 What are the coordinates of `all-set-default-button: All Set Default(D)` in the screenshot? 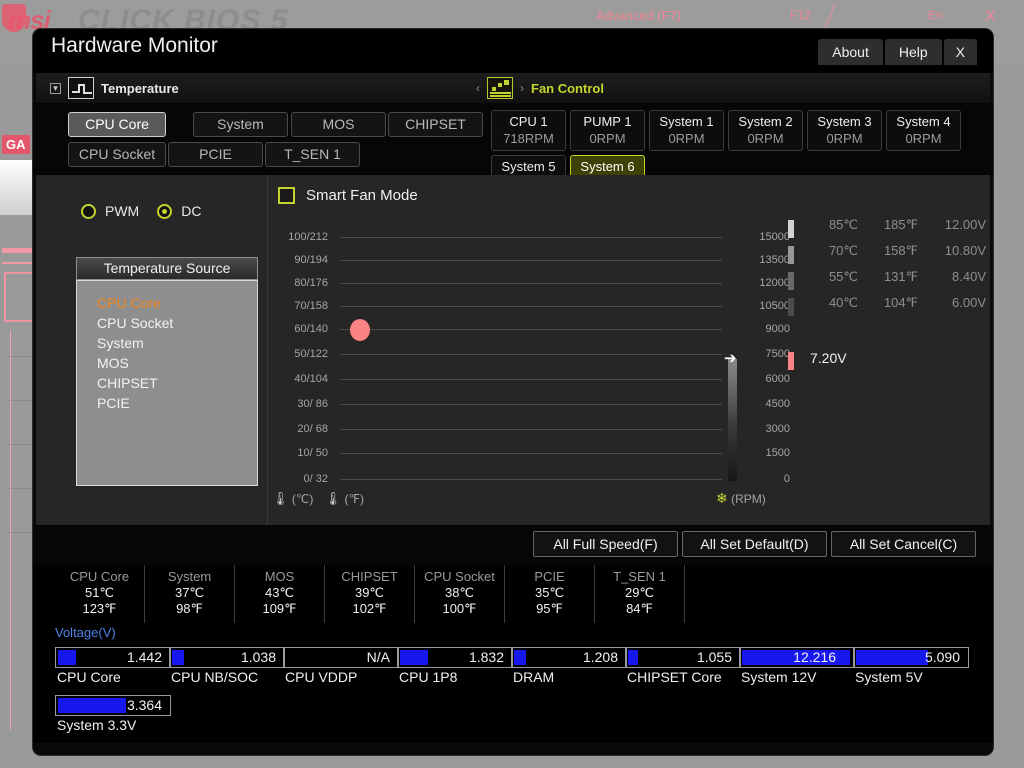 It's located at (754, 544).